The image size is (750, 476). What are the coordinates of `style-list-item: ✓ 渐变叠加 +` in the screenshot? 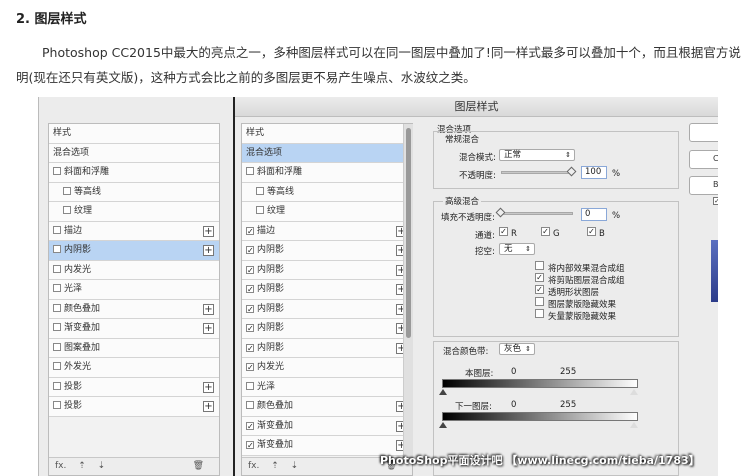 It's located at (327, 426).